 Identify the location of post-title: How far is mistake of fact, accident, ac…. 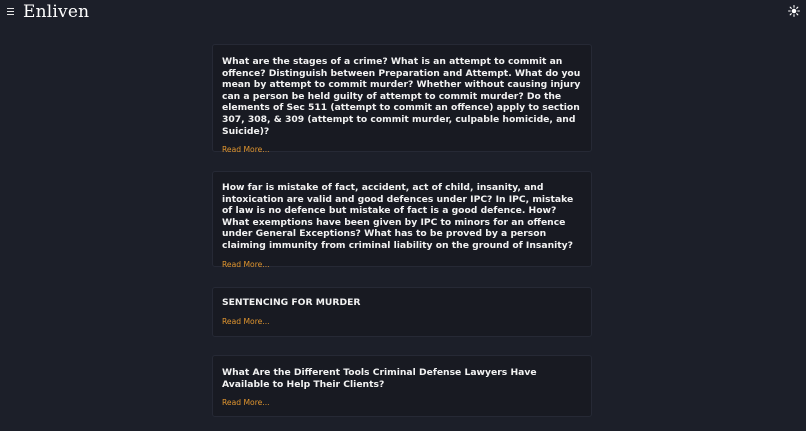
(402, 217).